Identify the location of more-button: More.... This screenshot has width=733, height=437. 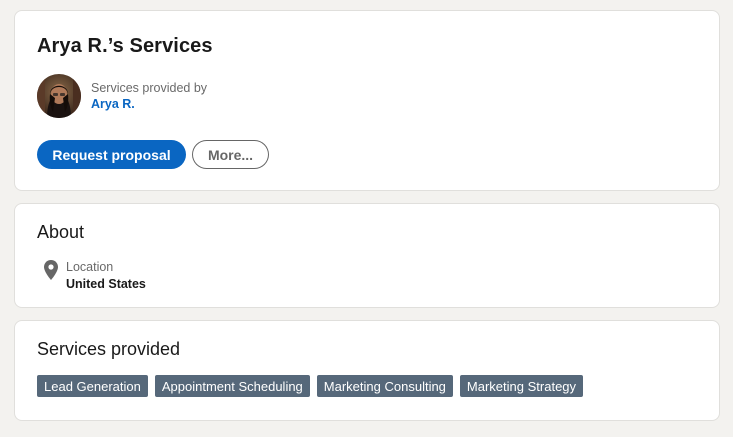
(230, 154).